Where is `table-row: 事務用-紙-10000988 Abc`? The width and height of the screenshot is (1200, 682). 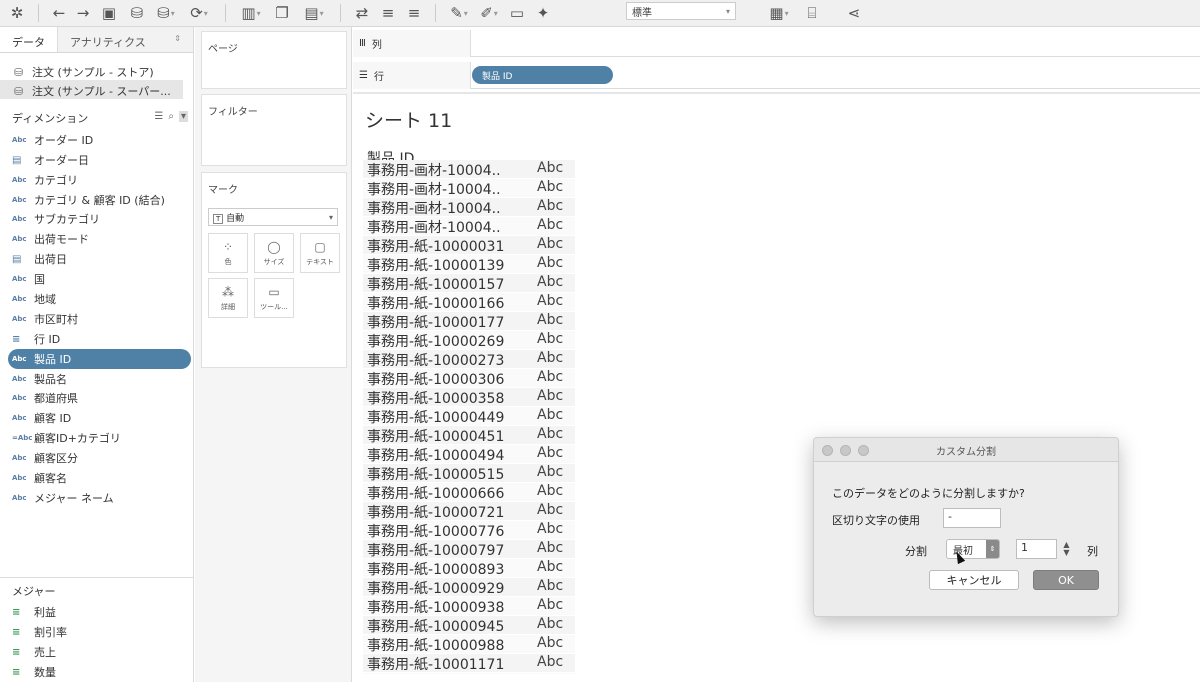
table-row: 事務用-紙-10000988 Abc is located at coordinates (469, 644).